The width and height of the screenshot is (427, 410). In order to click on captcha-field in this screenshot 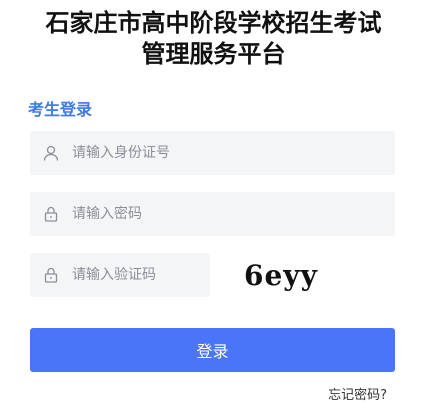, I will do `click(120, 275)`.